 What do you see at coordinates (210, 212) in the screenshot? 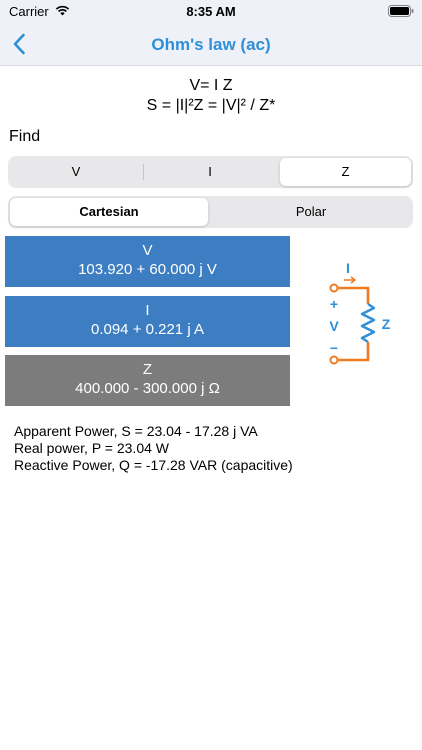
I see `coordinate-segmented-control: Cartesian Polar` at bounding box center [210, 212].